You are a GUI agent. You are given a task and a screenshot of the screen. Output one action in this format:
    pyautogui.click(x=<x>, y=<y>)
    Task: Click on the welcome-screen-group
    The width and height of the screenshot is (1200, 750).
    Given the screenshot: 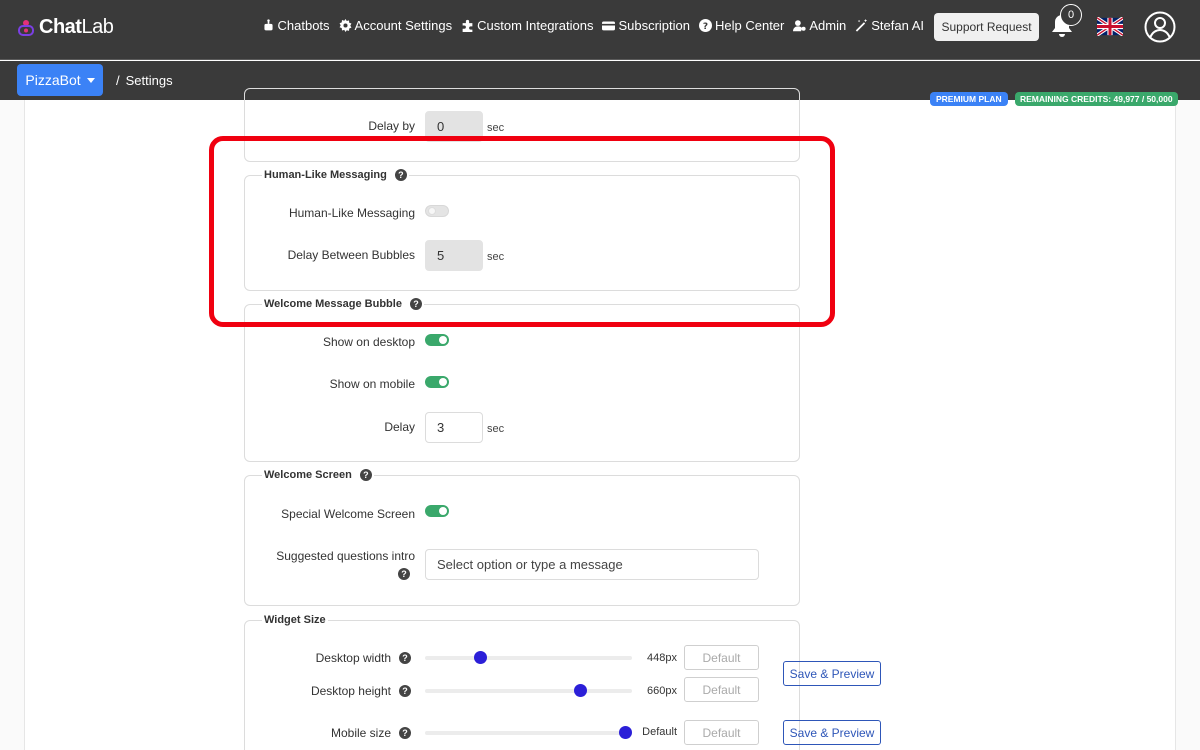 What is the action you would take?
    pyautogui.click(x=522, y=540)
    